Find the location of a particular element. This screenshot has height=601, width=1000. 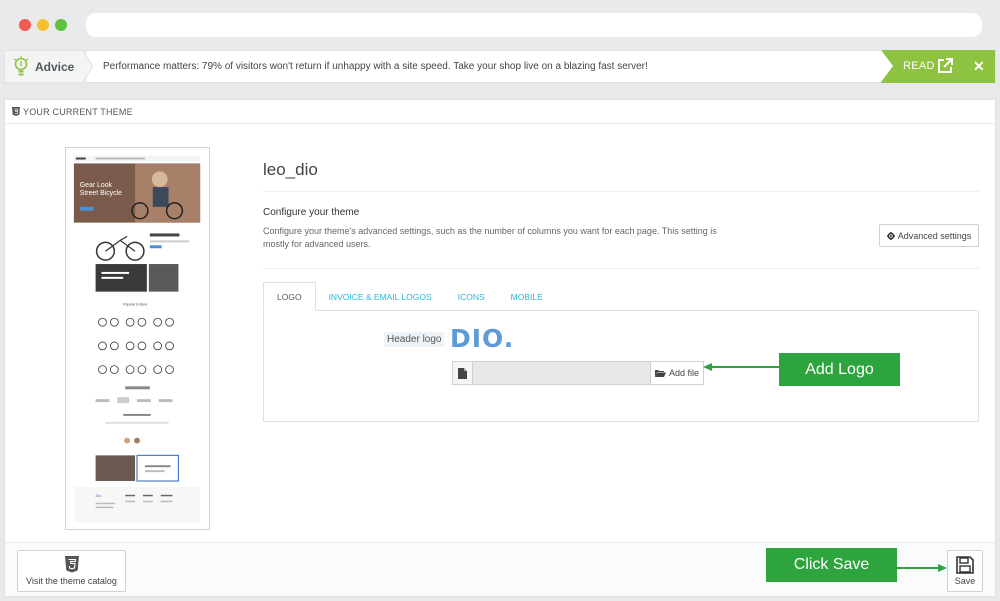

lightbulb-icon is located at coordinates (21, 66).